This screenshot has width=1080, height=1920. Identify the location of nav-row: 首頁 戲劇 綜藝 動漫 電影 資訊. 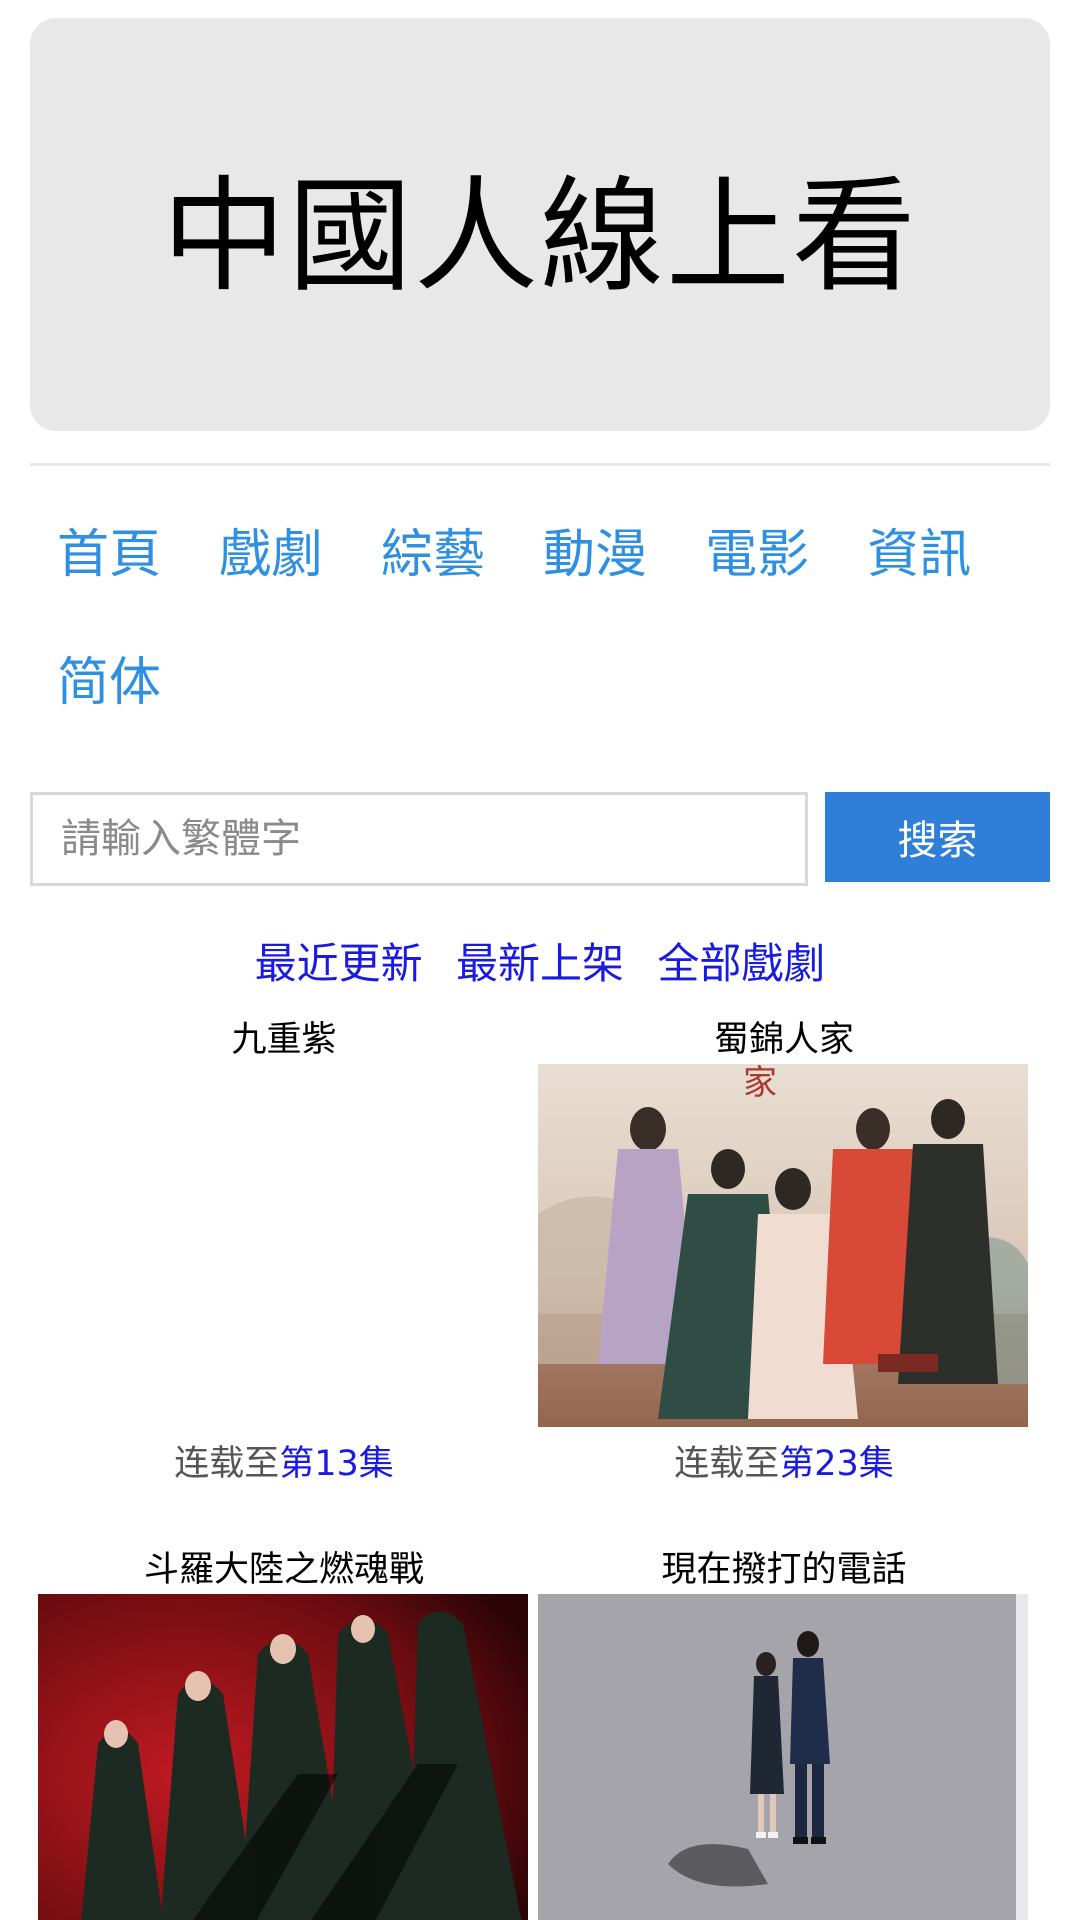
(552, 582).